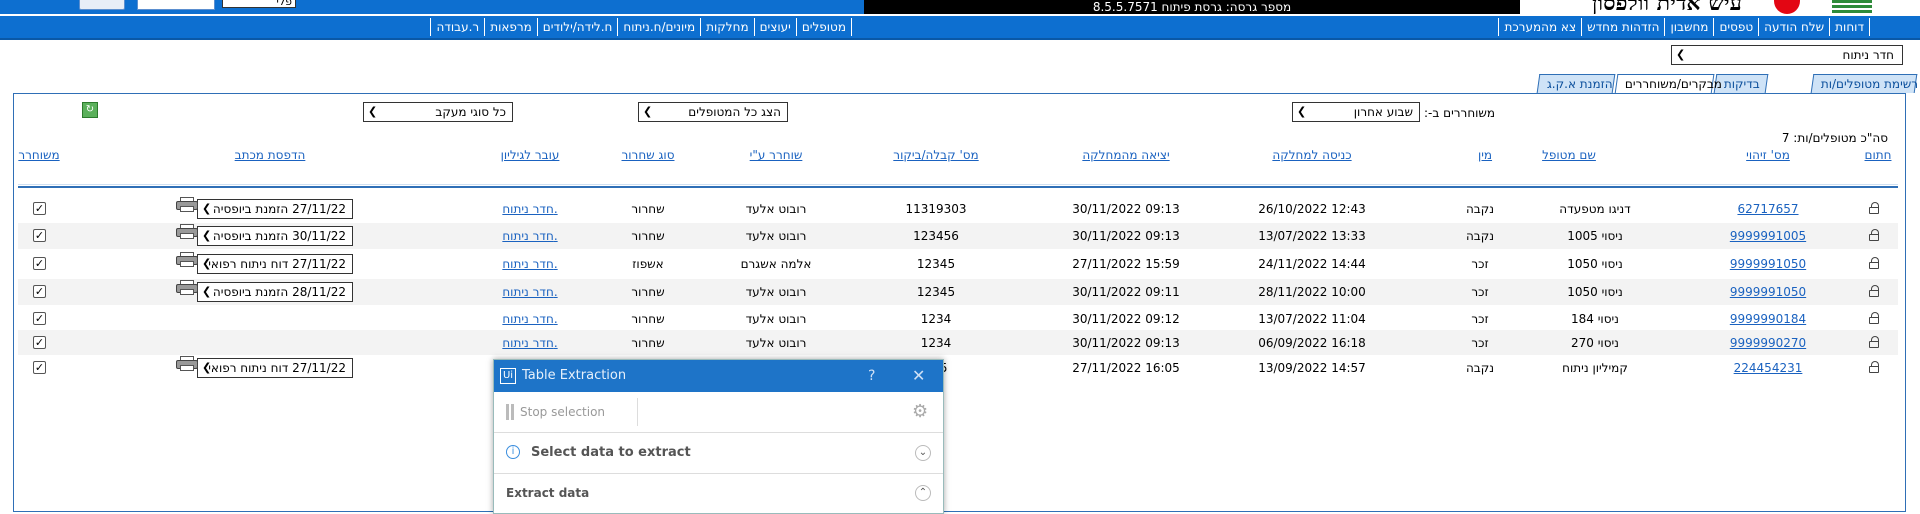 The image size is (1920, 514). Describe the element at coordinates (1480, 292) in the screenshot. I see `cell-gender: זכר` at that location.